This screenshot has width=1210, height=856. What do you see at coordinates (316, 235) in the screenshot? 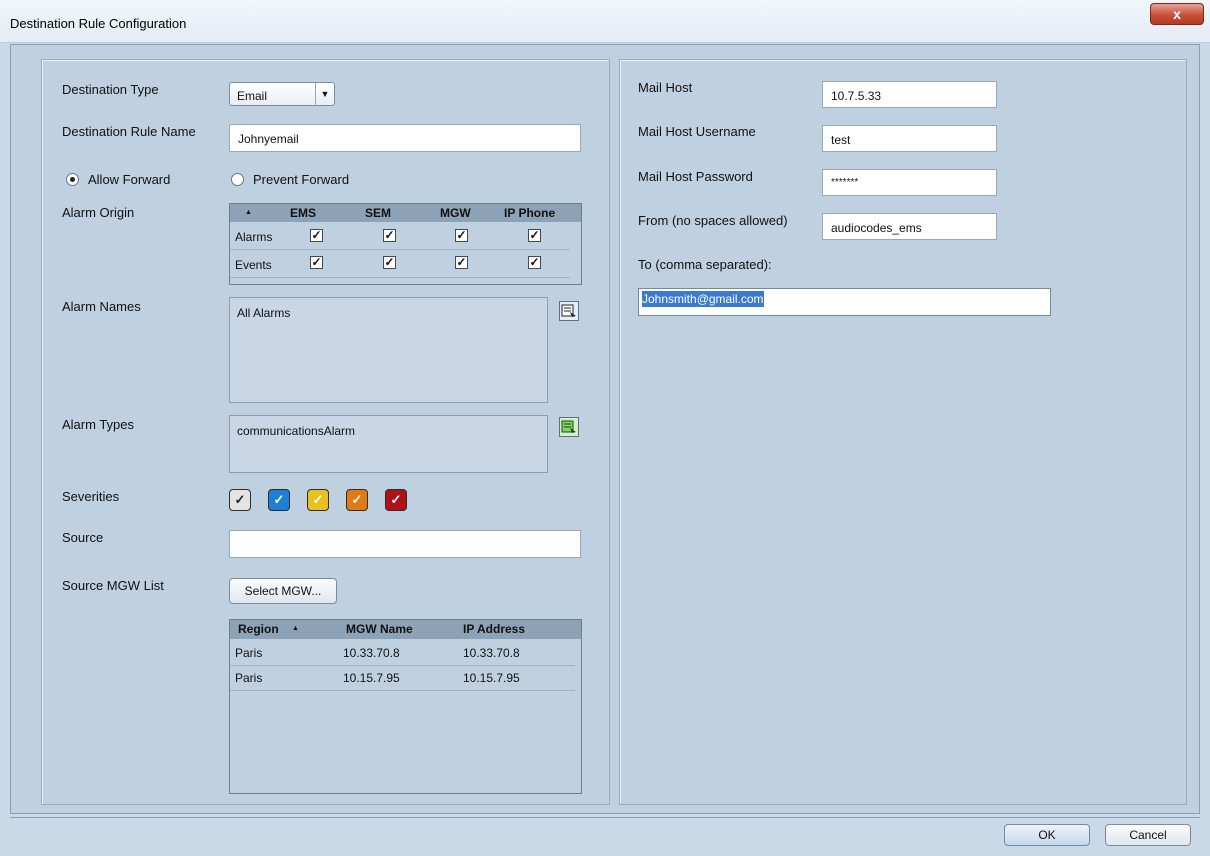
I see `ems-alarms-checkbox: ✓` at bounding box center [316, 235].